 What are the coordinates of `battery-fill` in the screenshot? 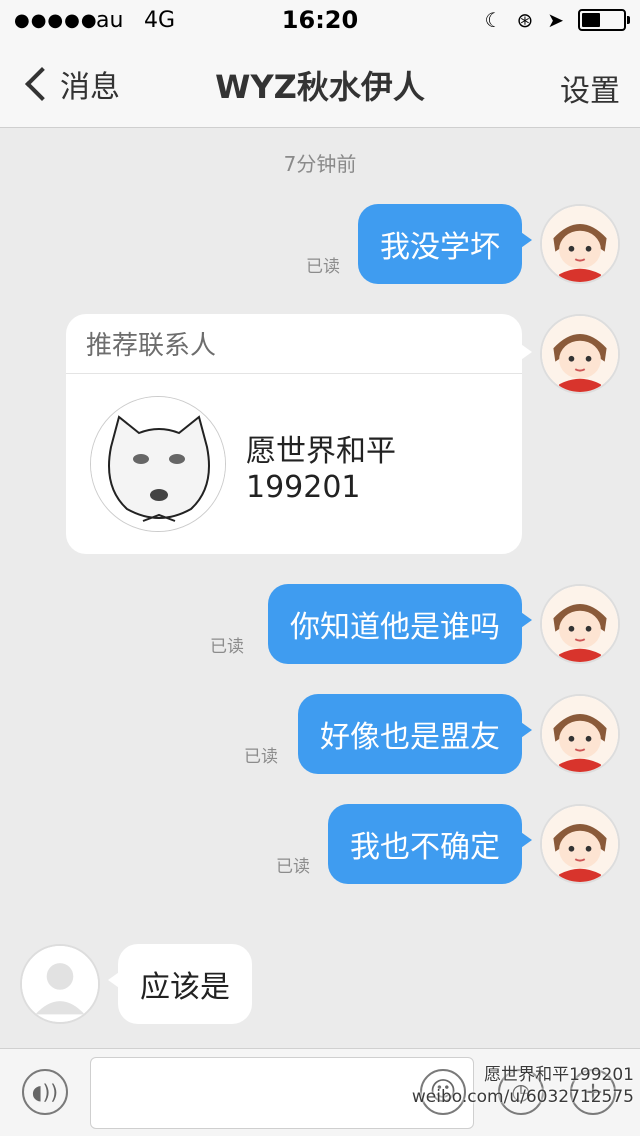 It's located at (591, 20).